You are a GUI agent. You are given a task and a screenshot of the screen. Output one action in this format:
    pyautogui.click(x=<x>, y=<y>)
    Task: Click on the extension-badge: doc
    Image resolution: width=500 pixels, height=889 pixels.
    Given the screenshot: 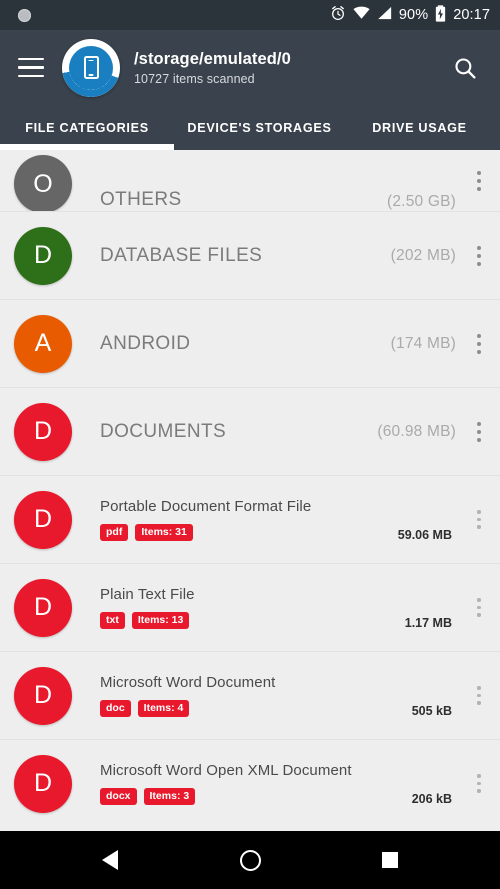 What is the action you would take?
    pyautogui.click(x=115, y=708)
    